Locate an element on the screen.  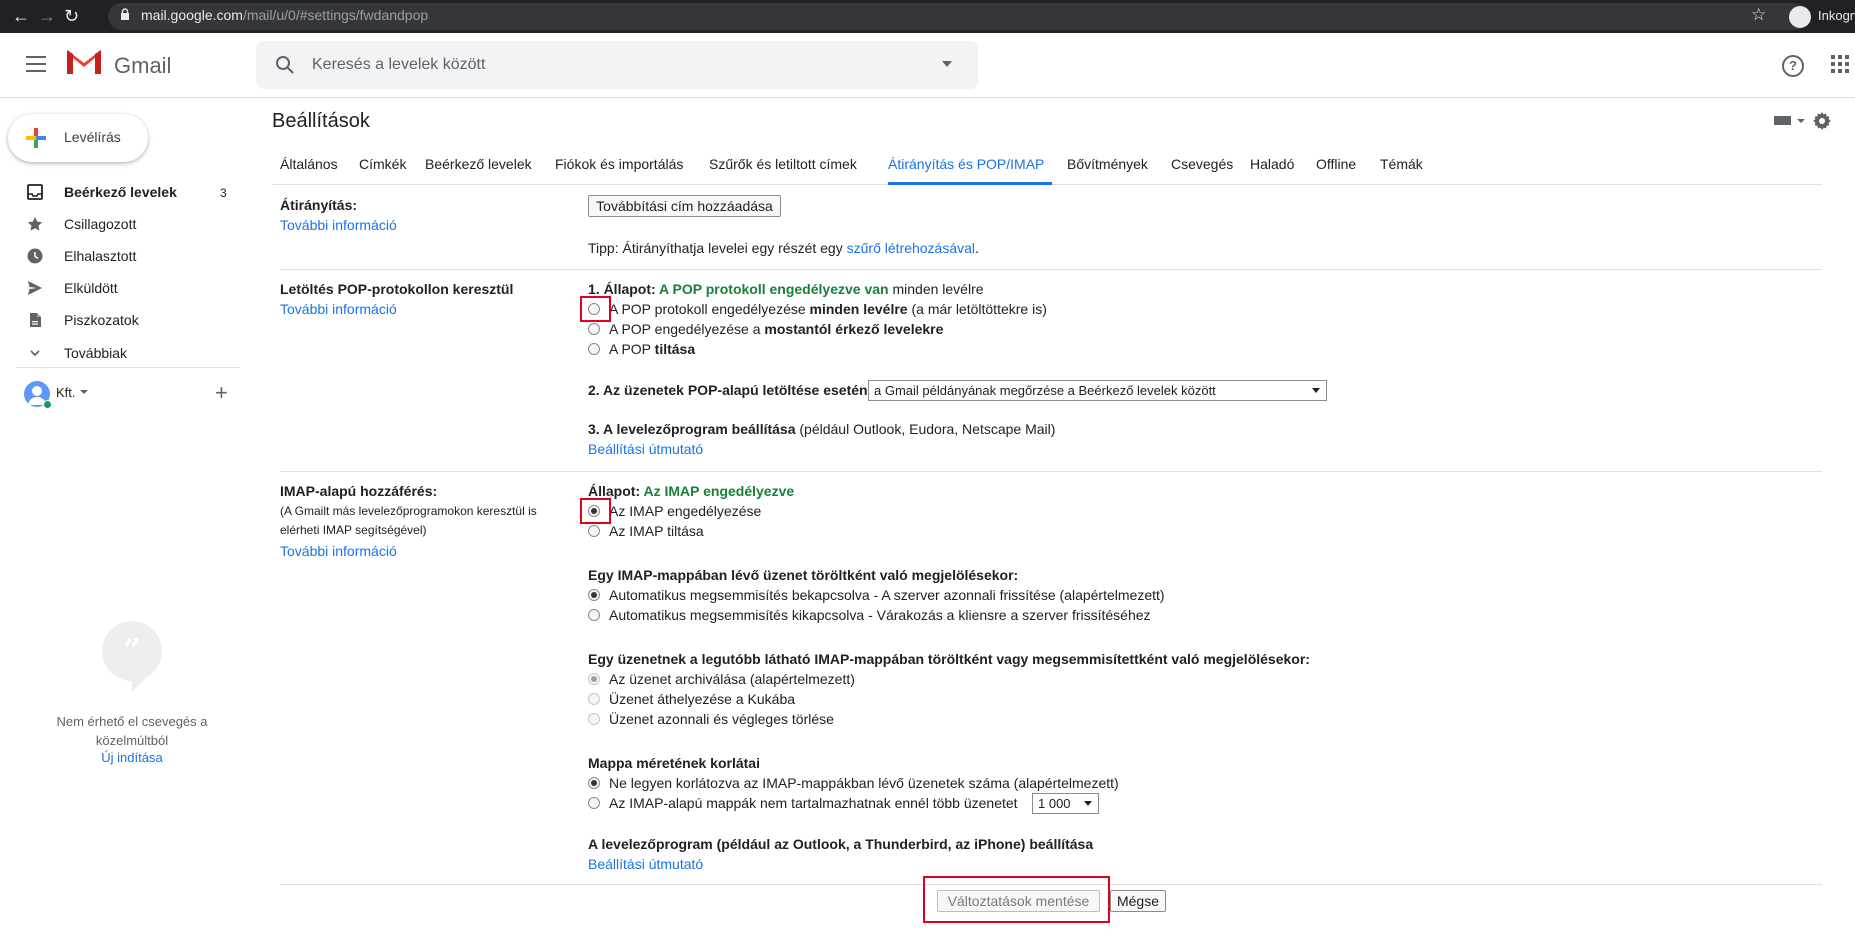
tab-addons: Bővítmények is located at coordinates (1107, 164).